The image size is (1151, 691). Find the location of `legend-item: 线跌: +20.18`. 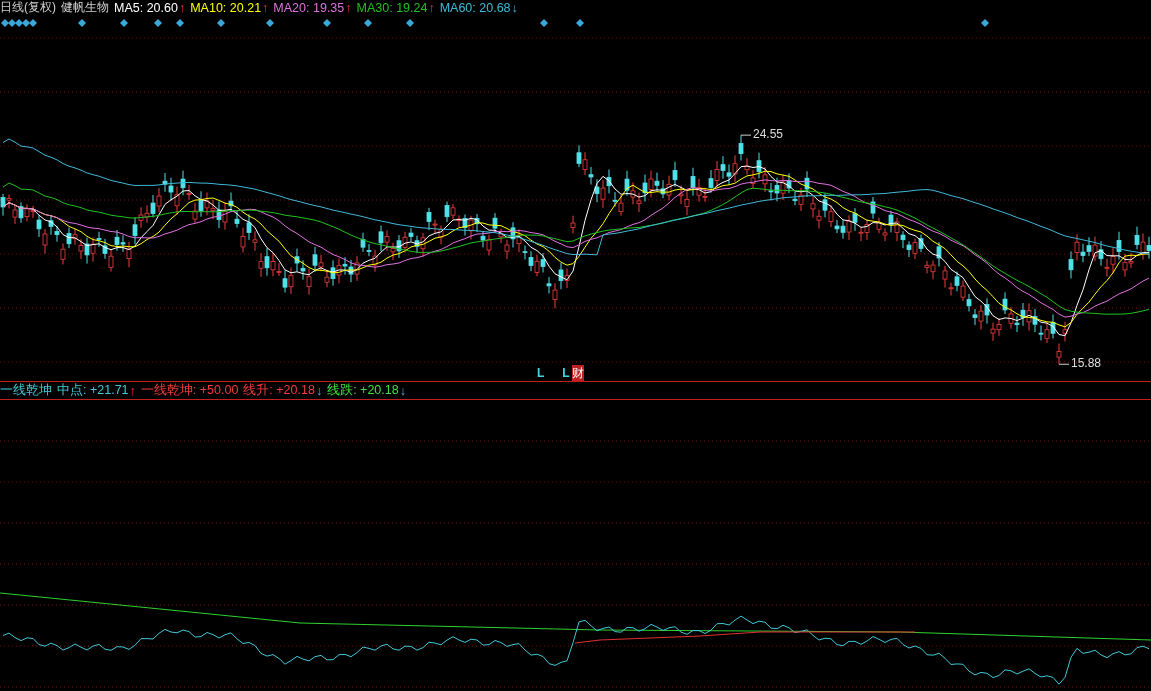

legend-item: 线跌: +20.18 is located at coordinates (363, 390).